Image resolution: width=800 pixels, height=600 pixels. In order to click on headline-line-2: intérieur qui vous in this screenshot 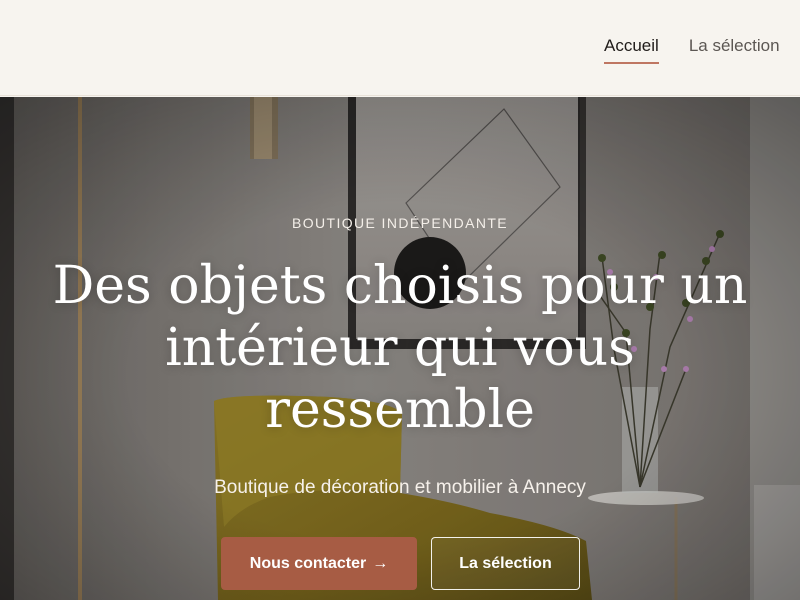, I will do `click(400, 348)`.